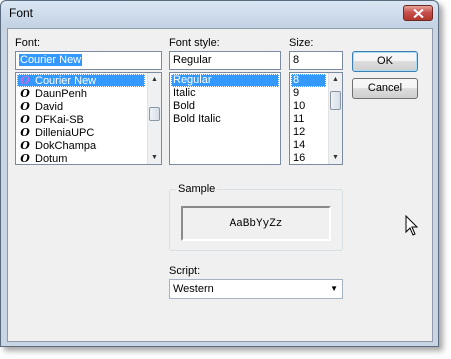 This screenshot has width=451, height=359. Describe the element at coordinates (49, 107) in the screenshot. I see `list-item-label: David` at that location.